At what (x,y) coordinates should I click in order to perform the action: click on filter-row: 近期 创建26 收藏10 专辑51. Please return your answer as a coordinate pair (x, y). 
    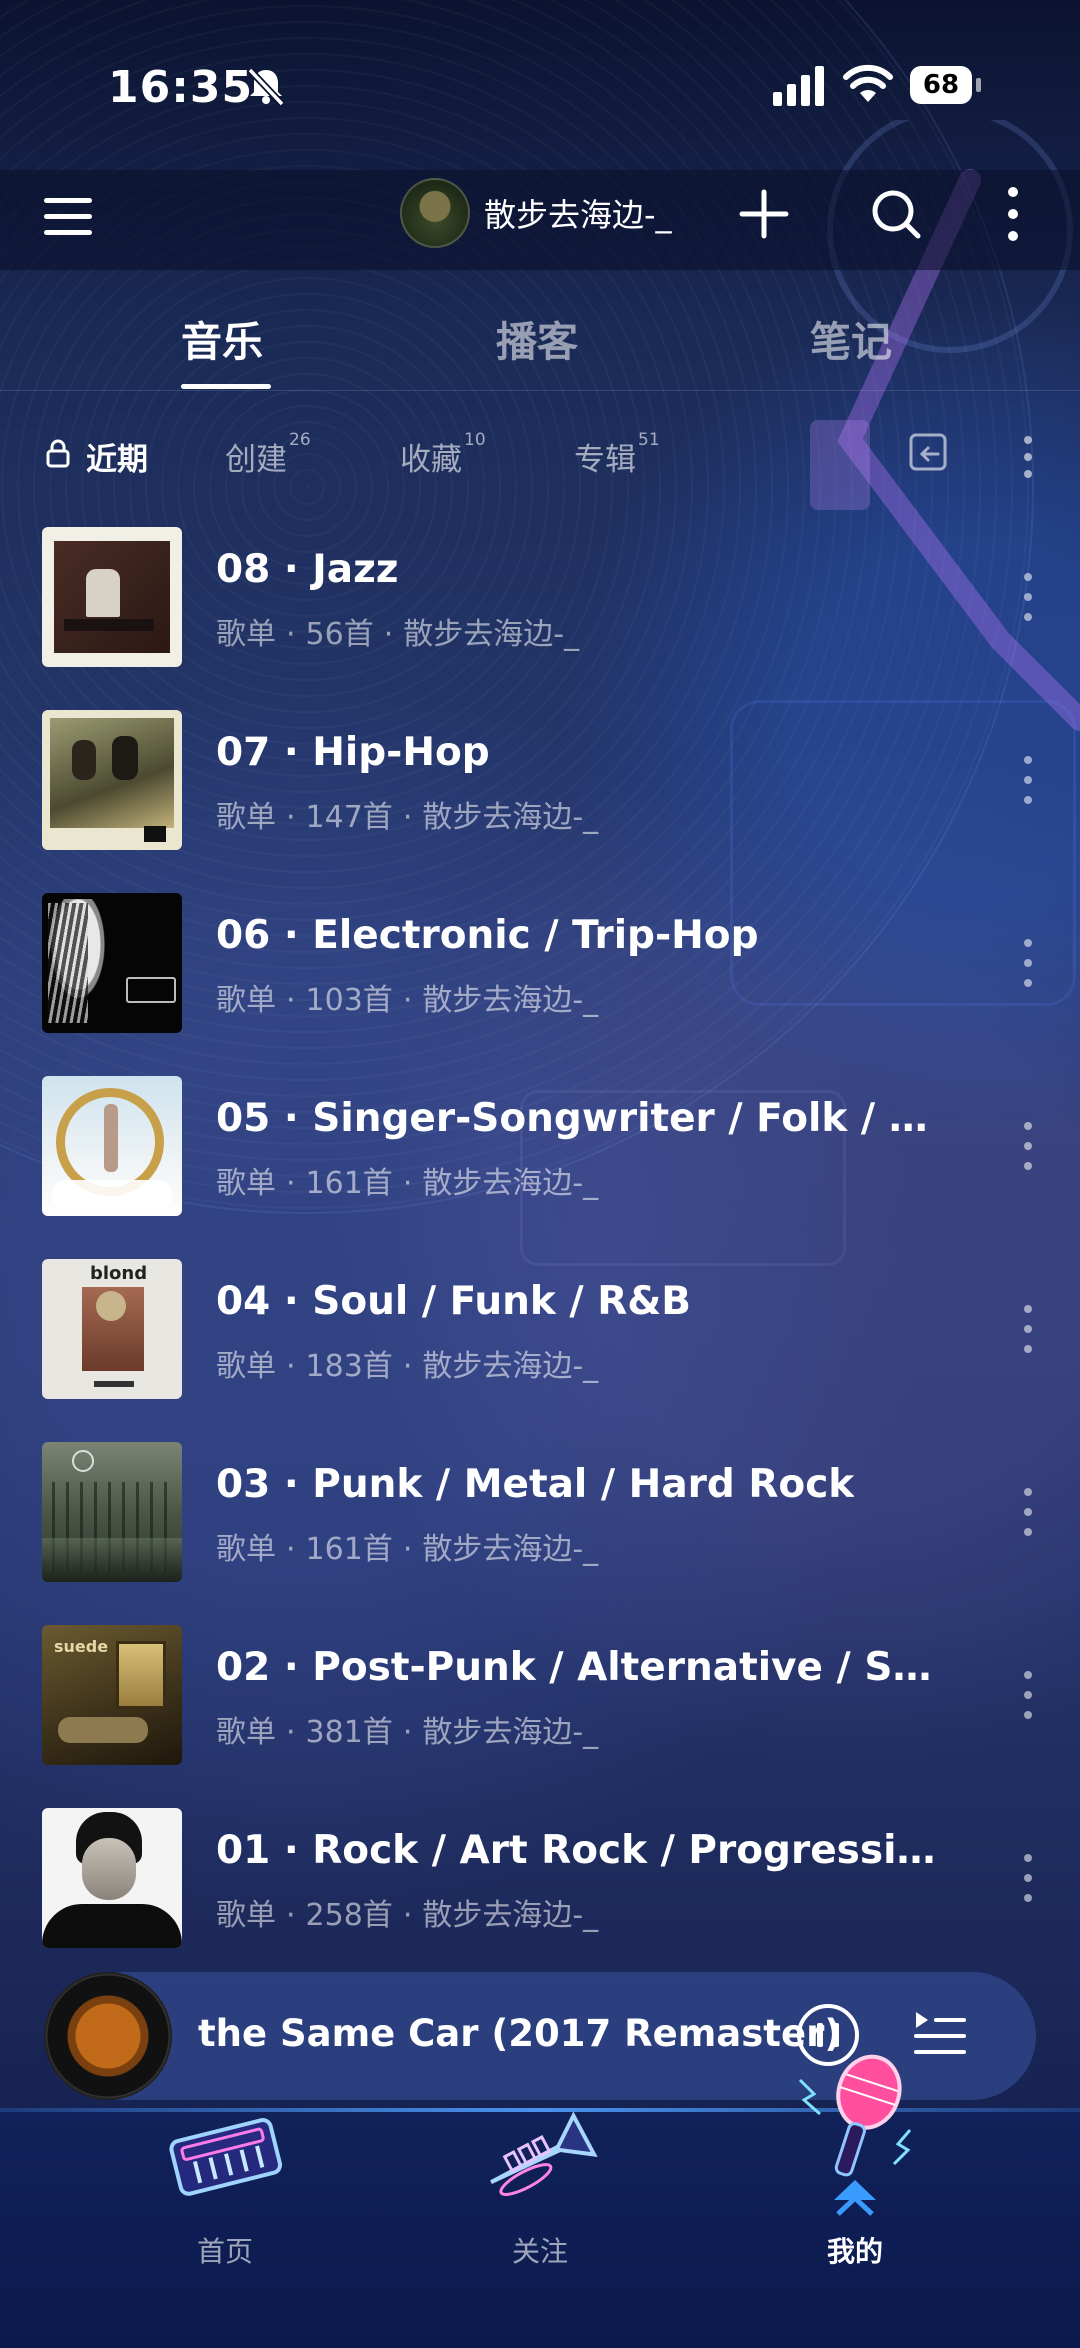
    Looking at the image, I should click on (540, 455).